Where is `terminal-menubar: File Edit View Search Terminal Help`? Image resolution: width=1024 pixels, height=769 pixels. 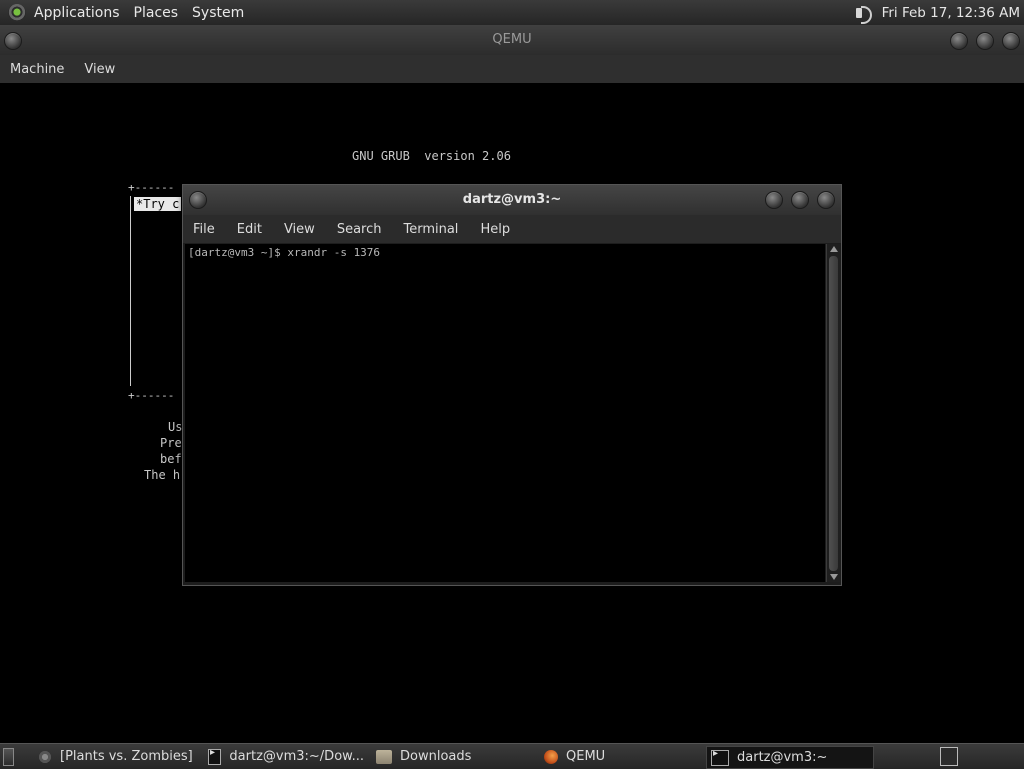
terminal-menubar: File Edit View Search Terminal Help is located at coordinates (512, 229).